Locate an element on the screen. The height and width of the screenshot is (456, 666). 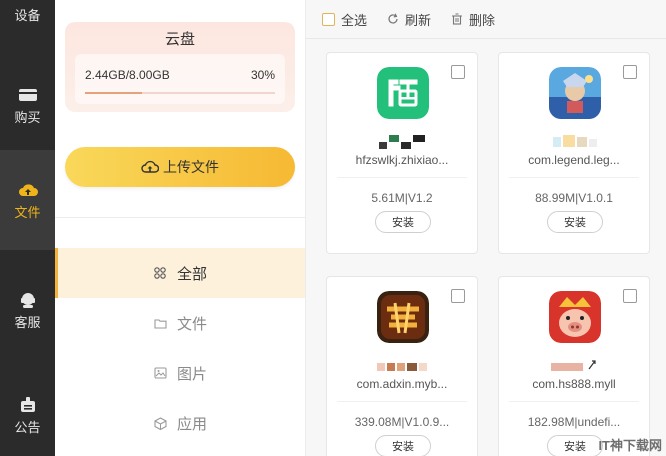
main-sidebar: 设备 购买 文件 客服 公告 is located at coordinates (27, 228).